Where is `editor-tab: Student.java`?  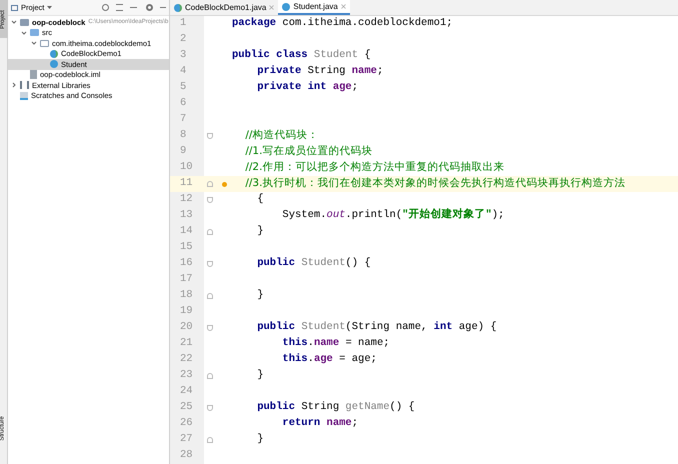
editor-tab: Student.java is located at coordinates (314, 7).